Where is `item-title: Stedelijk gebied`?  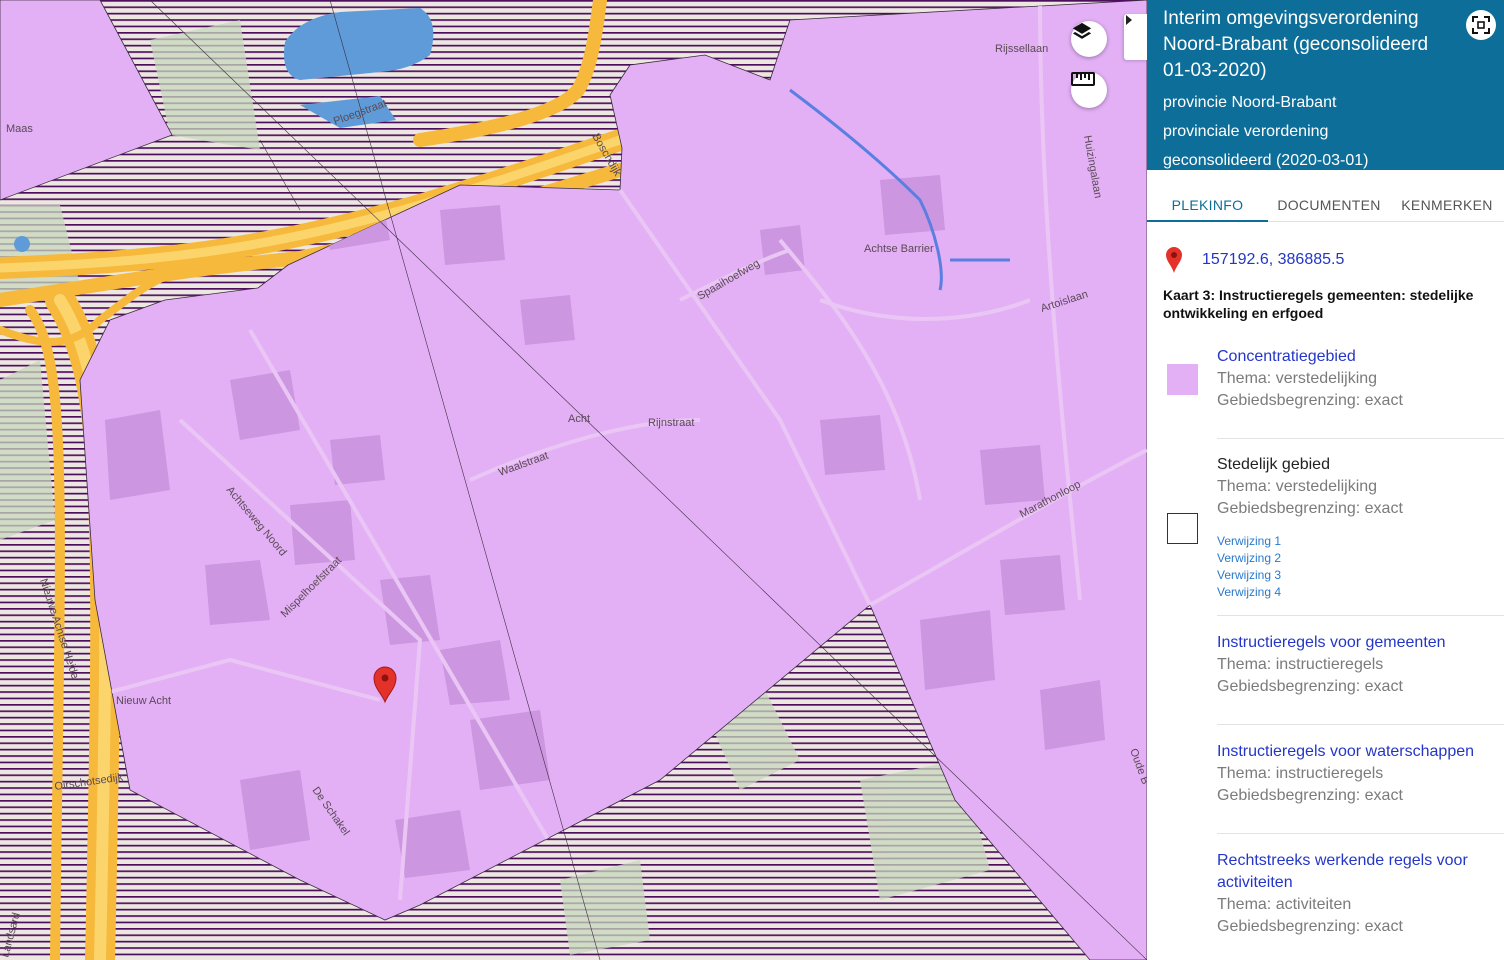 item-title: Stedelijk gebied is located at coordinates (1273, 464).